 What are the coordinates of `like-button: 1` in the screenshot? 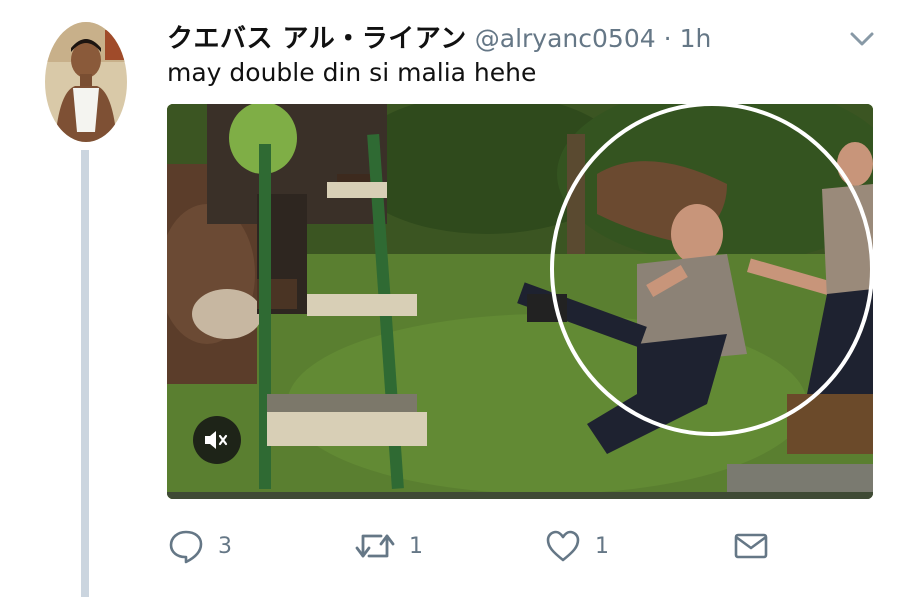 It's located at (577, 546).